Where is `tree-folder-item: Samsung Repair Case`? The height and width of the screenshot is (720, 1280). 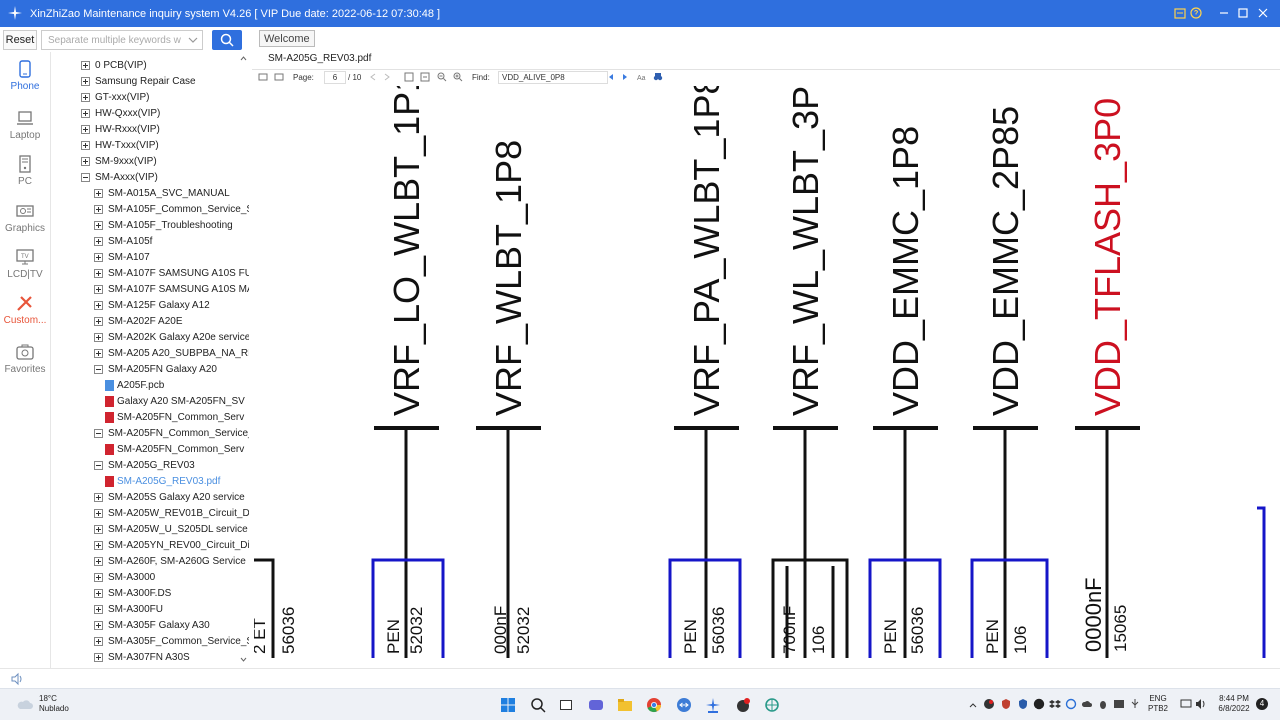
tree-folder-item: Samsung Repair Case is located at coordinates (138, 81).